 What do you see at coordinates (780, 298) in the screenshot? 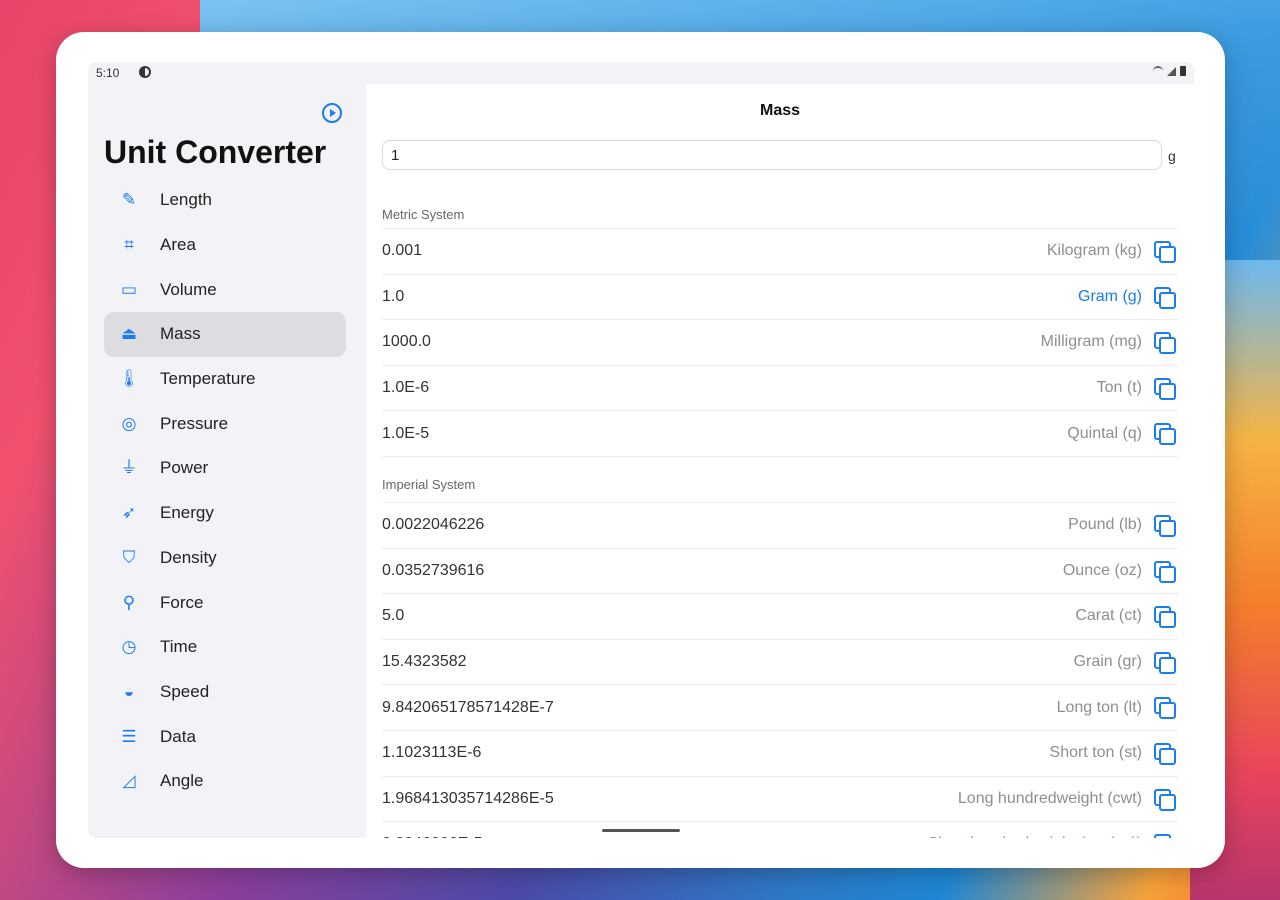
I see `conversion-row: 1.0 Gram (g)` at bounding box center [780, 298].